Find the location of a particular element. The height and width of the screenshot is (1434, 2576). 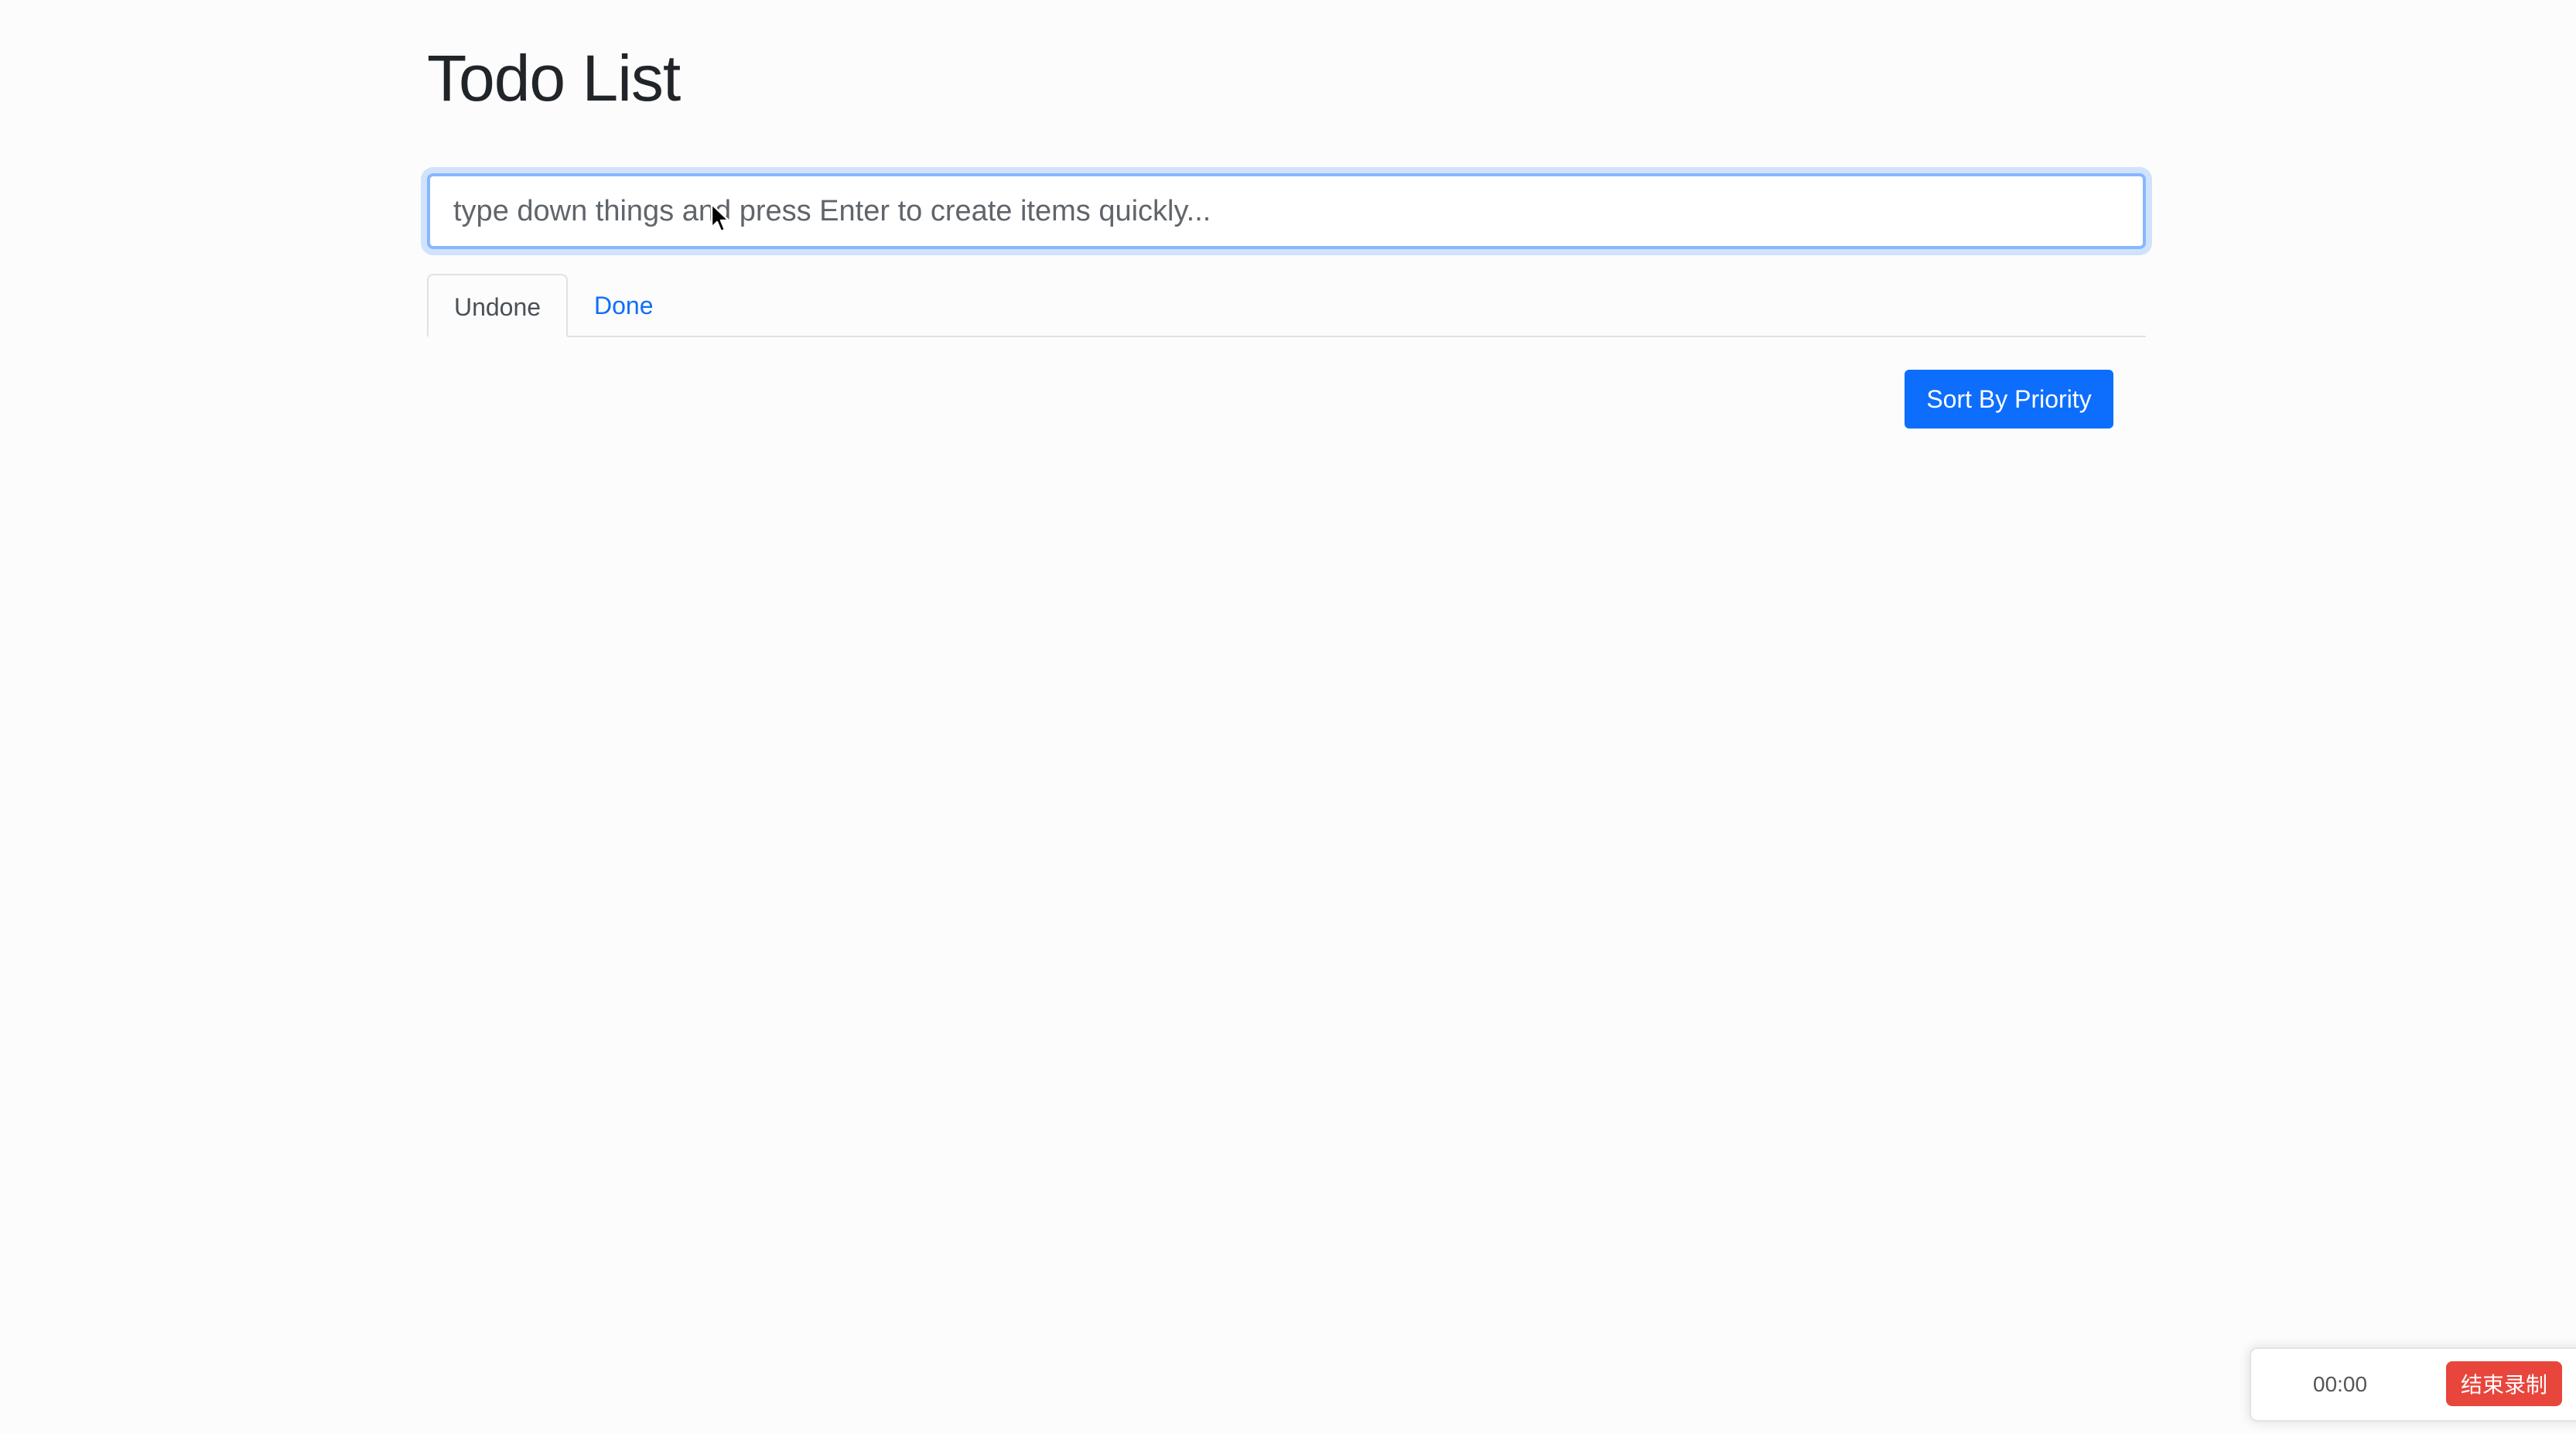

new-todo-input is located at coordinates (1286, 211).